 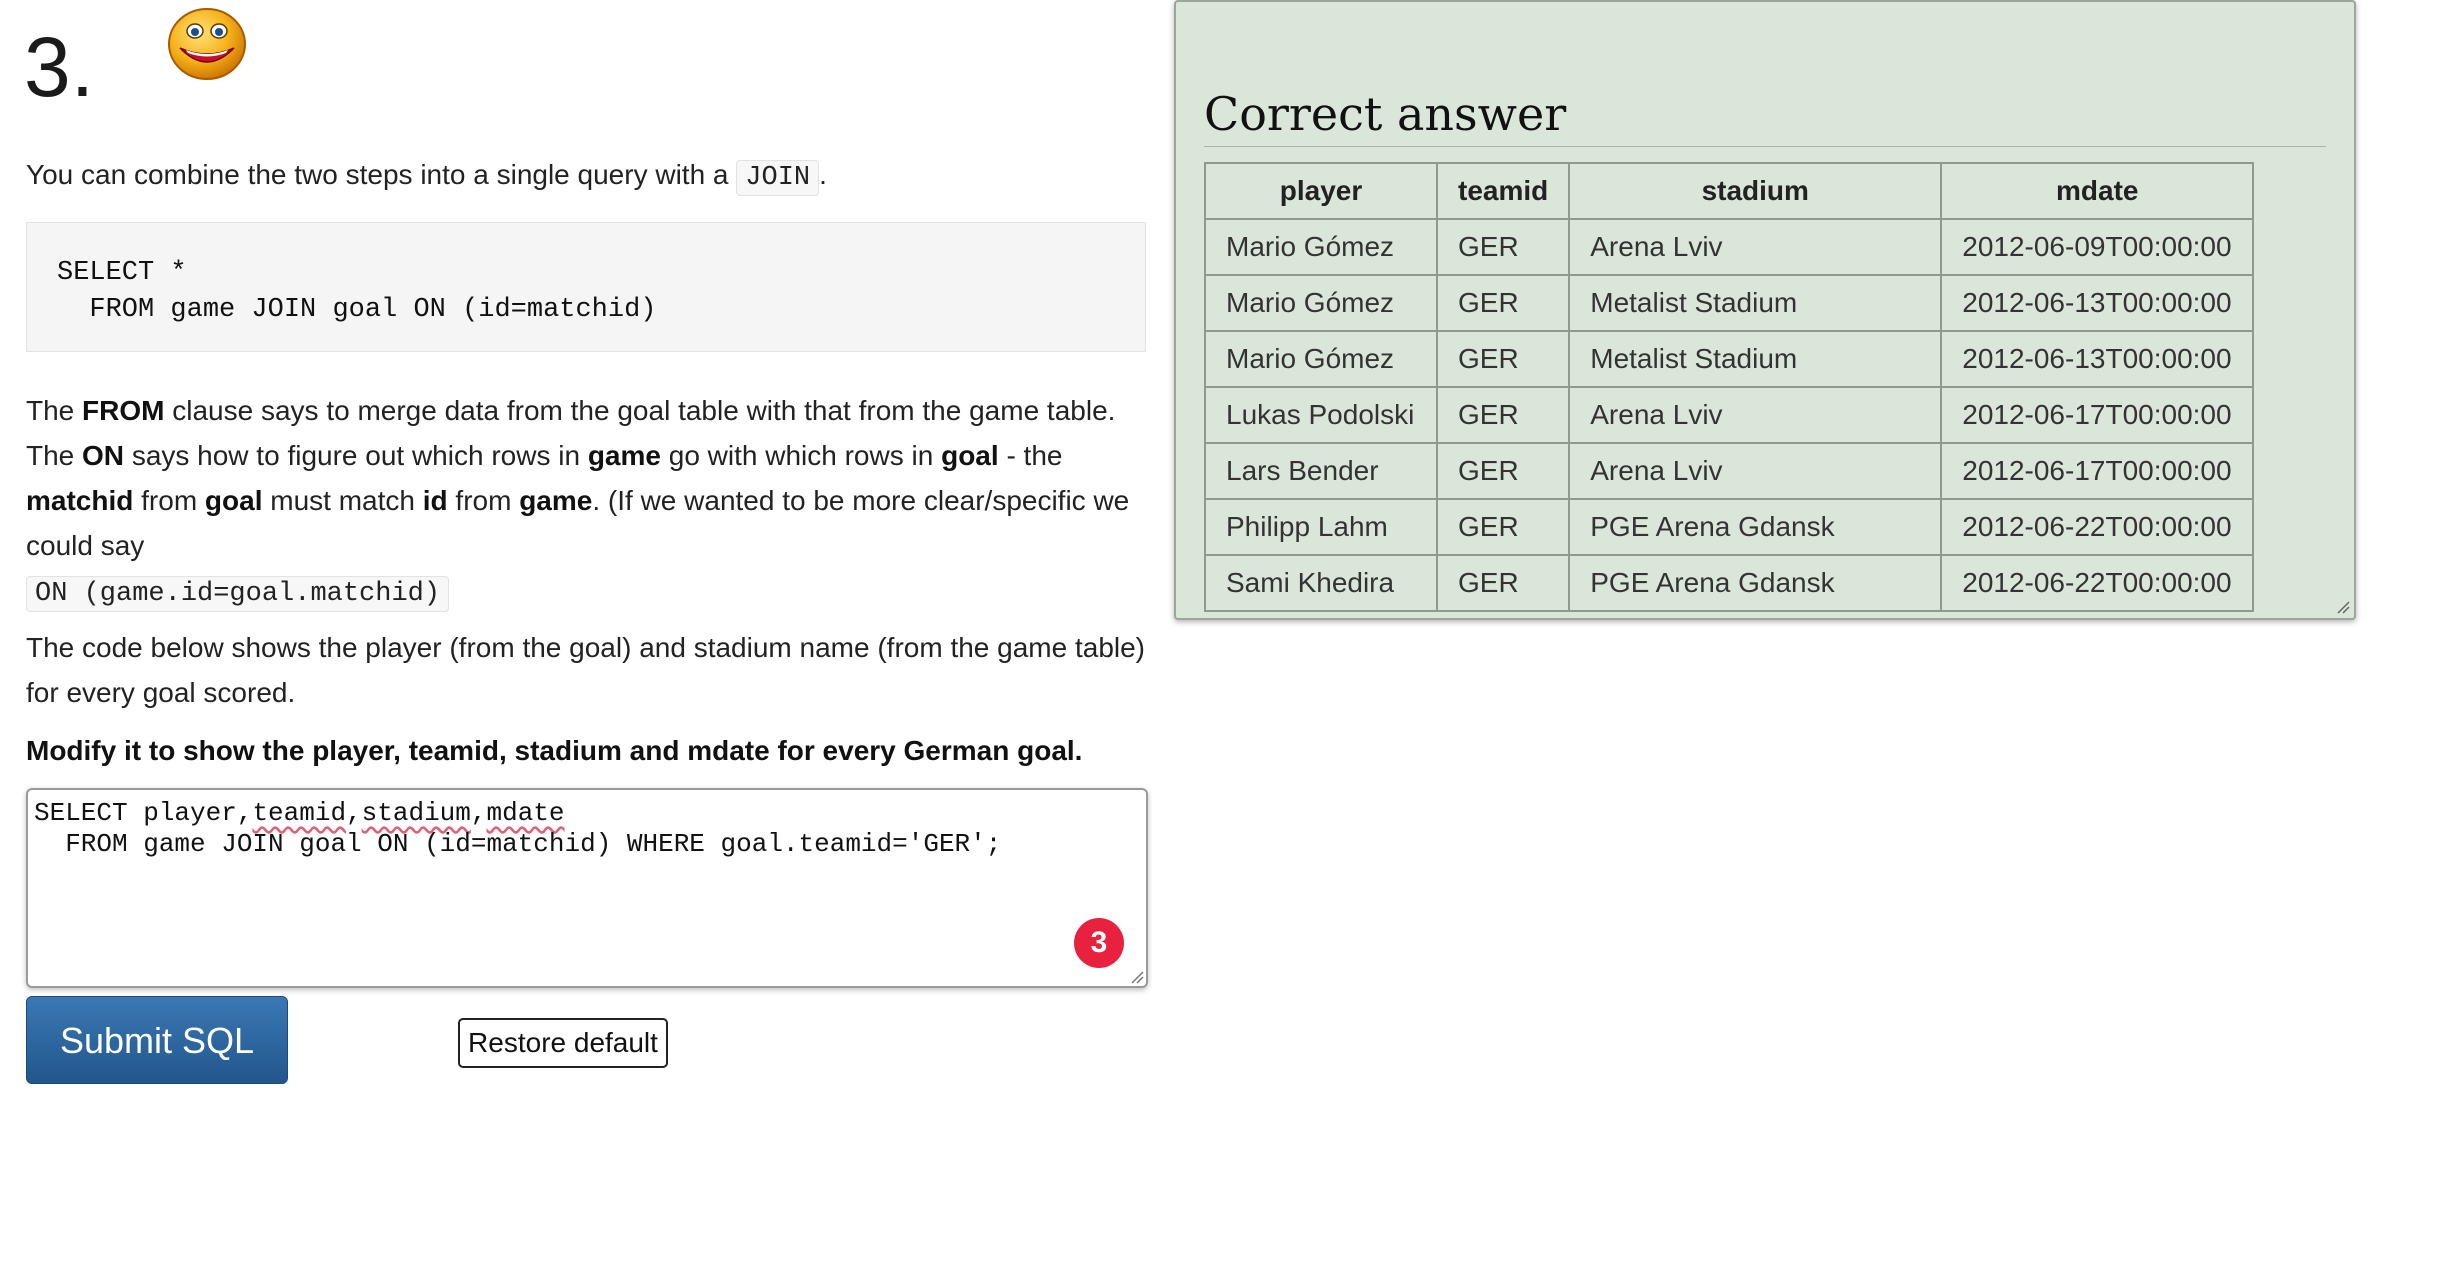 What do you see at coordinates (157, 1040) in the screenshot?
I see `submit-sql-button: Submit SQL` at bounding box center [157, 1040].